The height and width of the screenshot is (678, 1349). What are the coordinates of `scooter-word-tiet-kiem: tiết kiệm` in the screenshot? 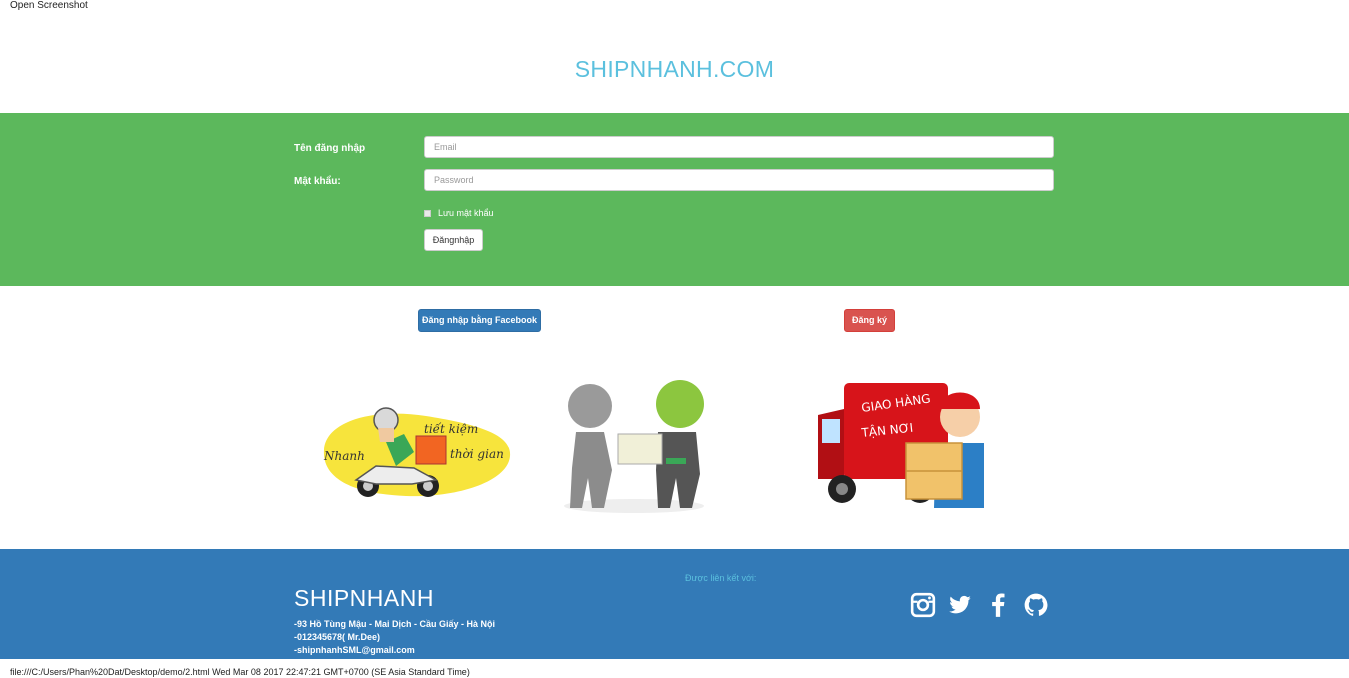 It's located at (451, 428).